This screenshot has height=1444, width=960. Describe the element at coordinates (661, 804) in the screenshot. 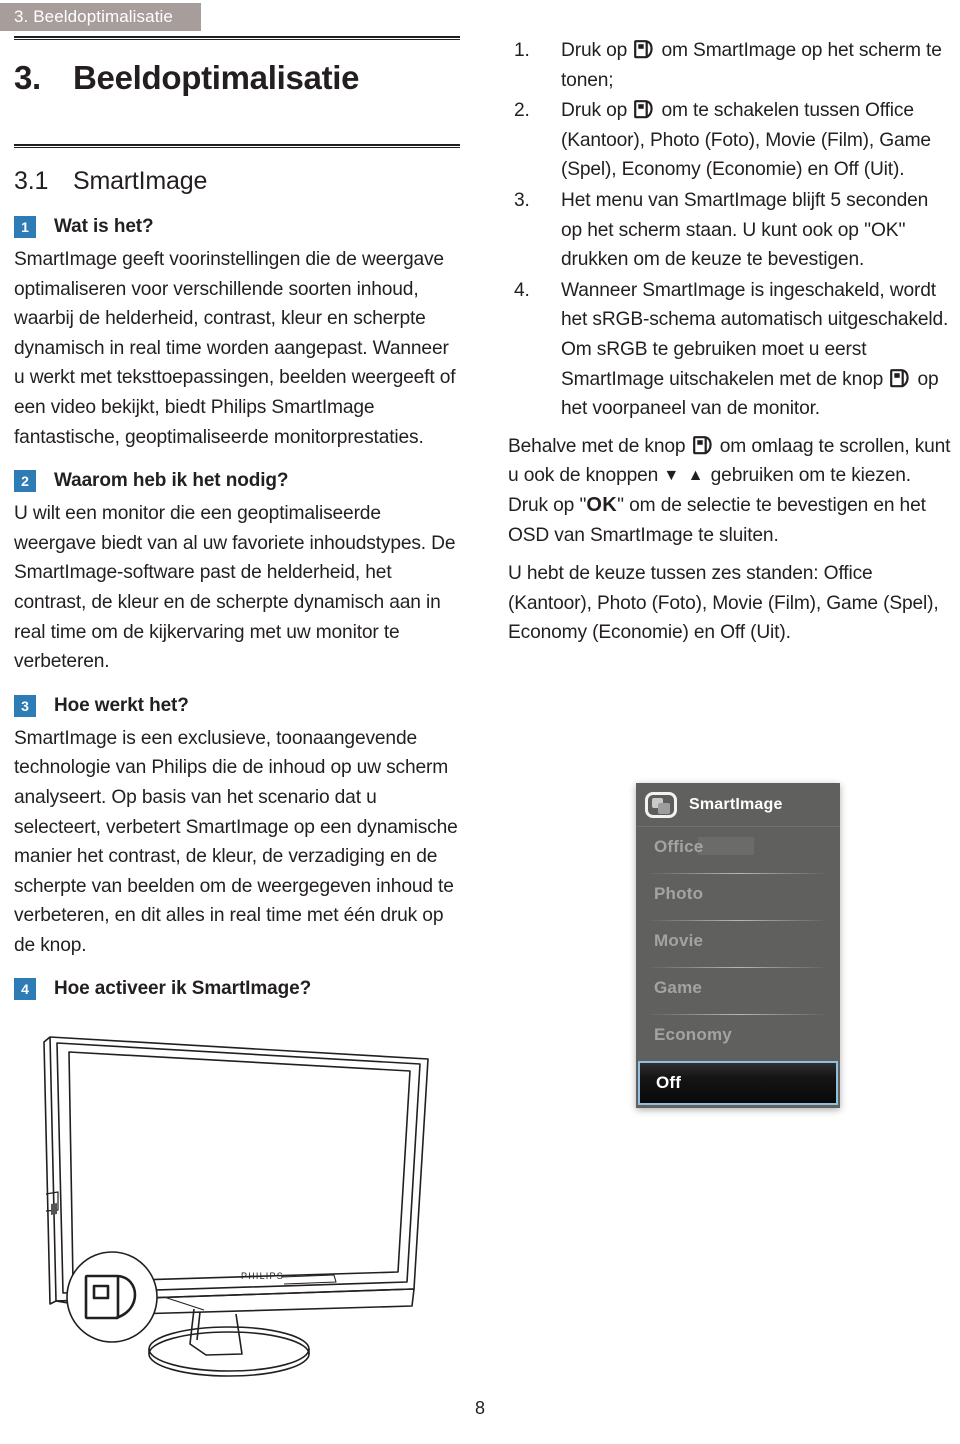

I see `smartimage-logo-icon` at that location.